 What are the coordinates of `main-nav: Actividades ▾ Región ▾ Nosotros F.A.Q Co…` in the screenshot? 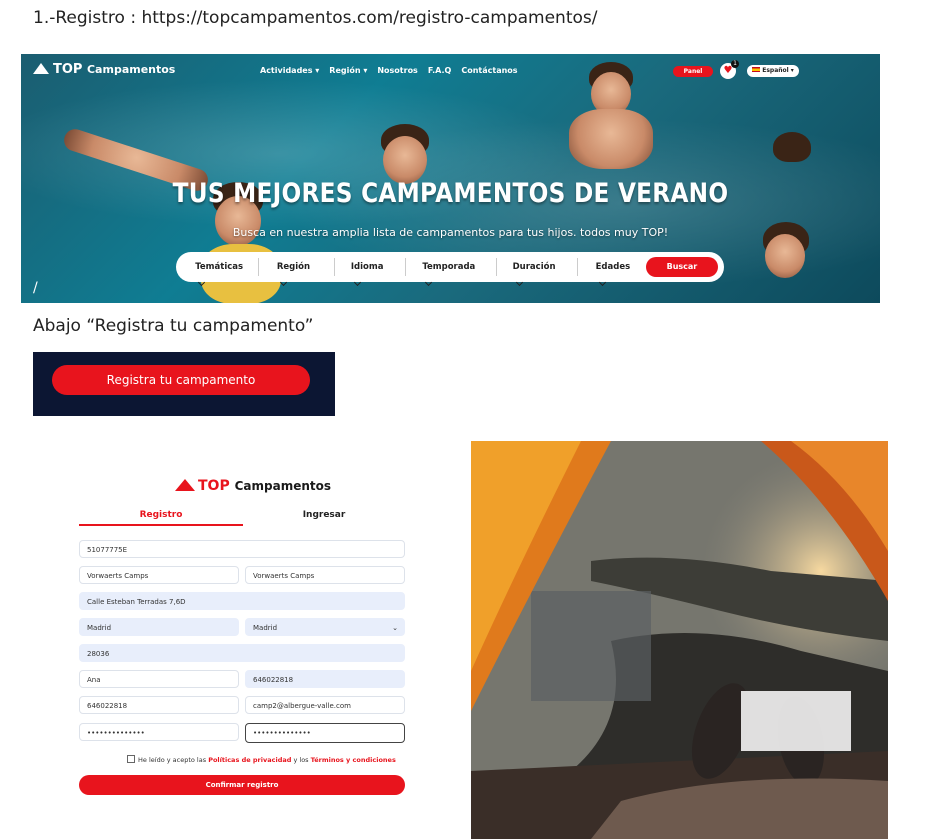 It's located at (389, 70).